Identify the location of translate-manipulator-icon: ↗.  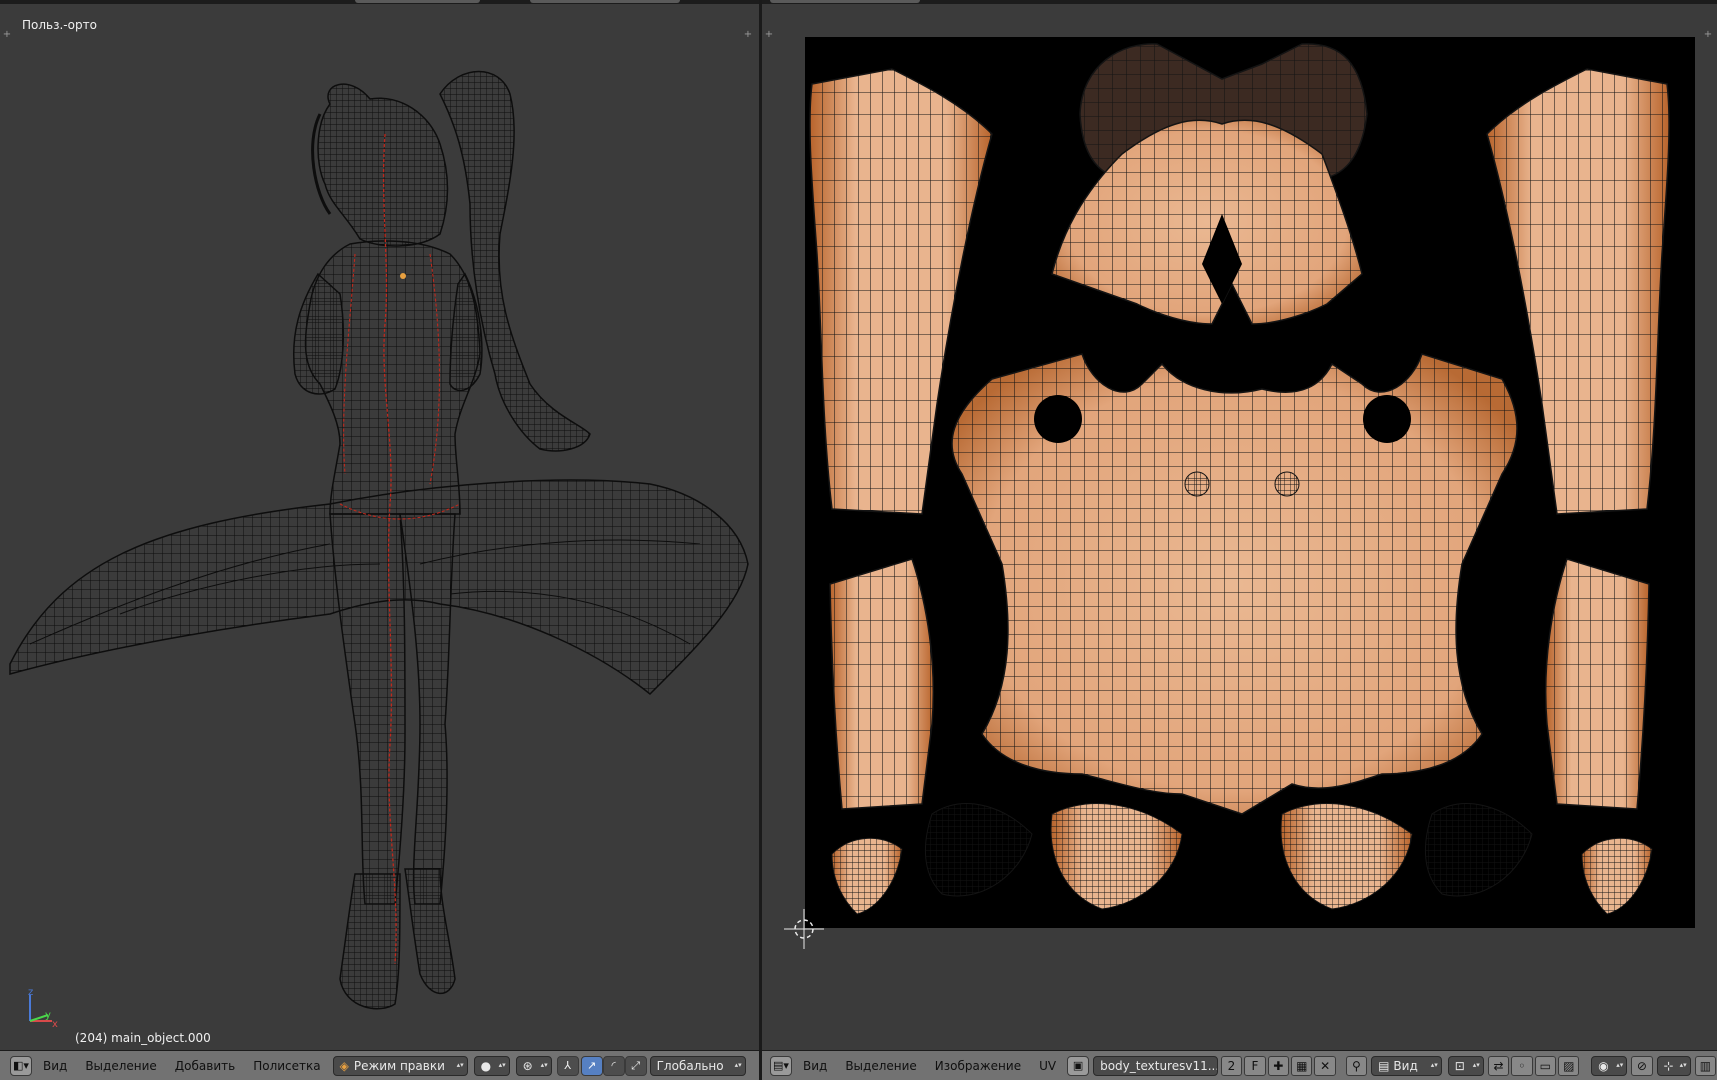
(591, 1065).